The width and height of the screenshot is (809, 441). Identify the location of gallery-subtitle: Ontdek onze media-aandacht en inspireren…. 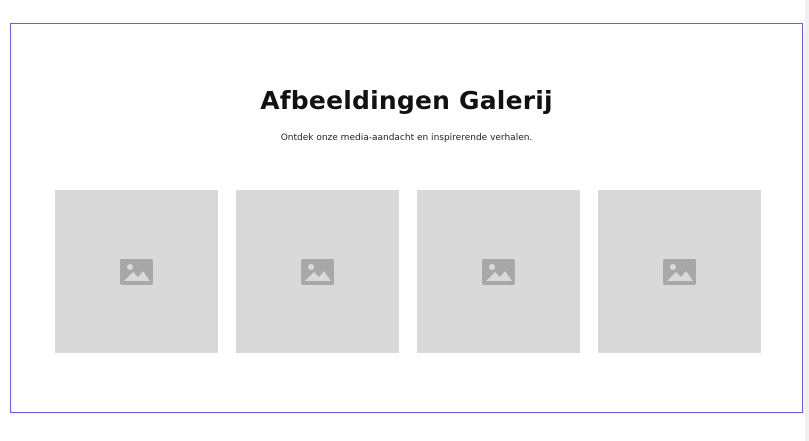
(406, 138).